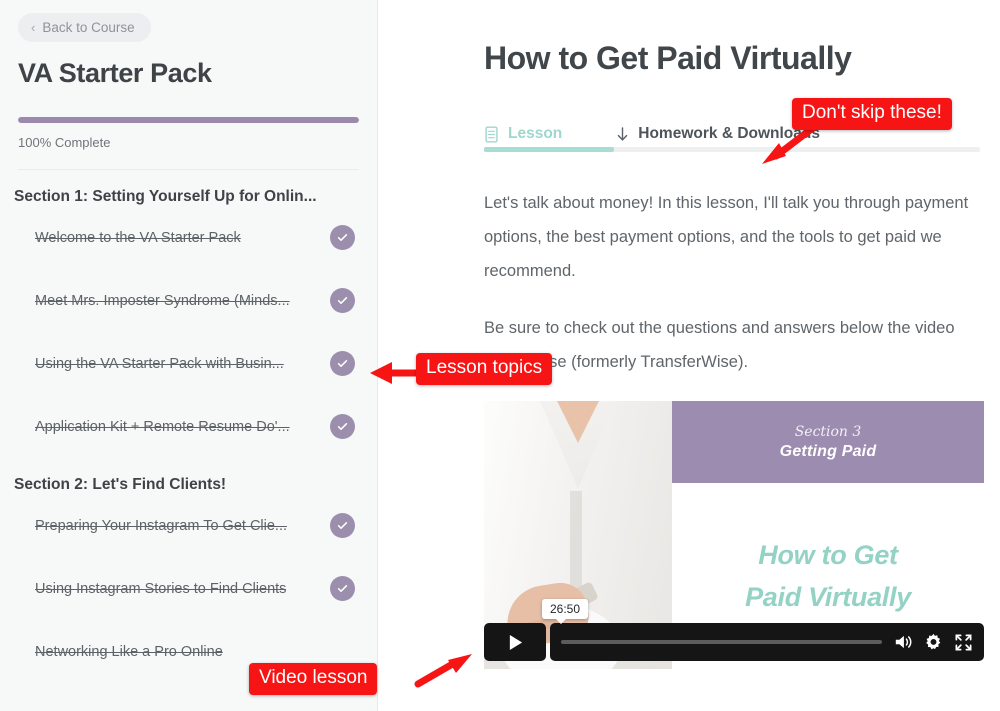 The image size is (1000, 711). Describe the element at coordinates (491, 134) in the screenshot. I see `document-icon` at that location.